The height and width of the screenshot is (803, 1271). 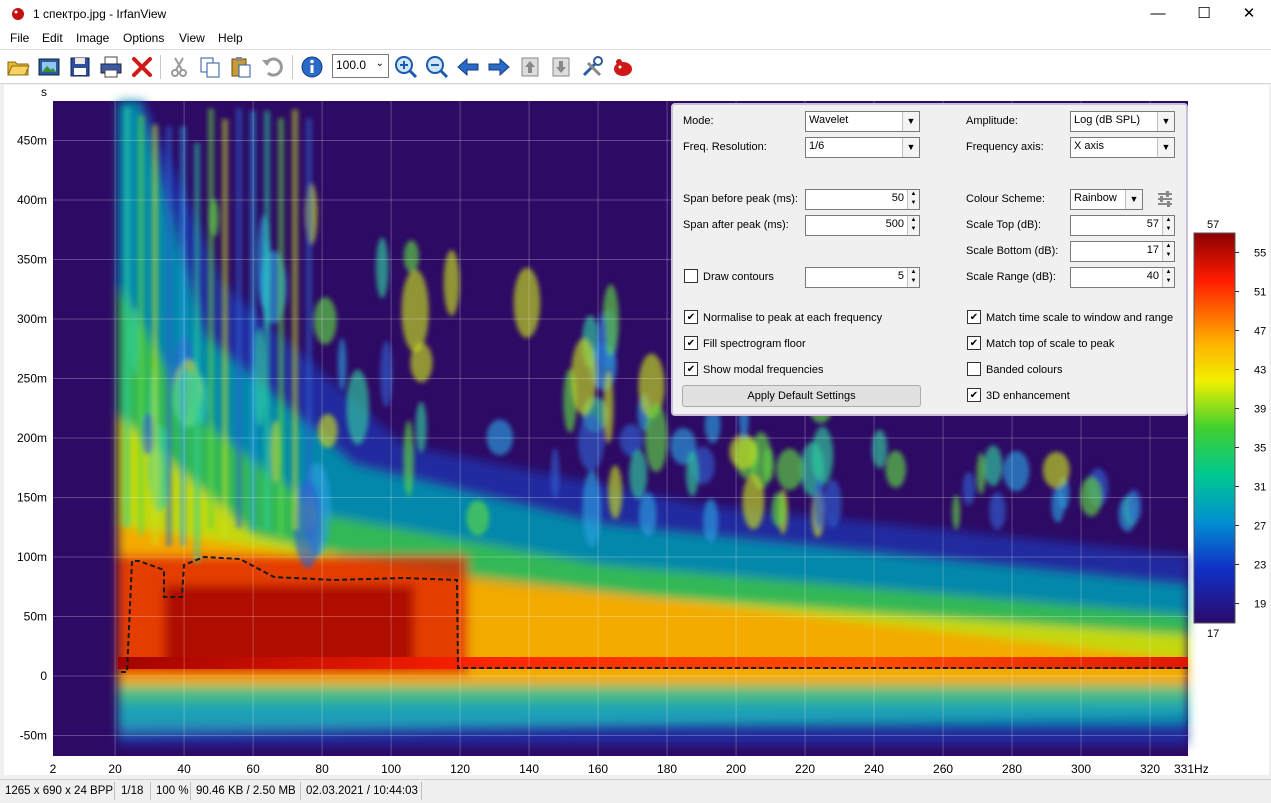 I want to click on slideshow-icon, so click(x=49, y=67).